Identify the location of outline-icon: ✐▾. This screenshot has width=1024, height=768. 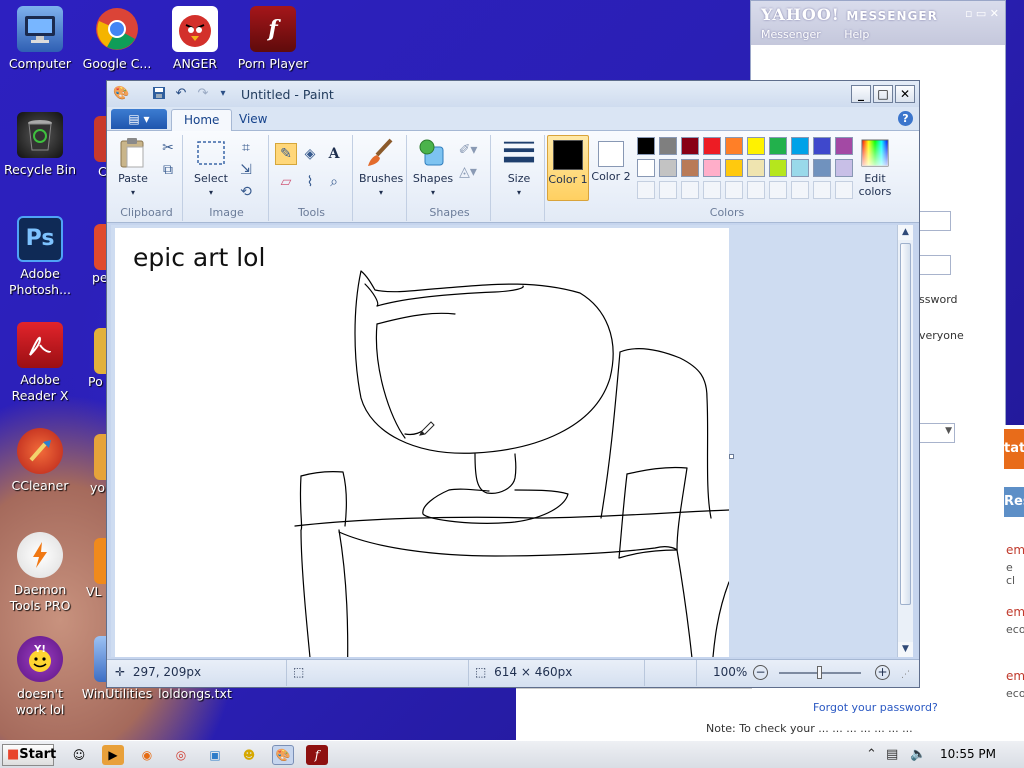
(468, 150).